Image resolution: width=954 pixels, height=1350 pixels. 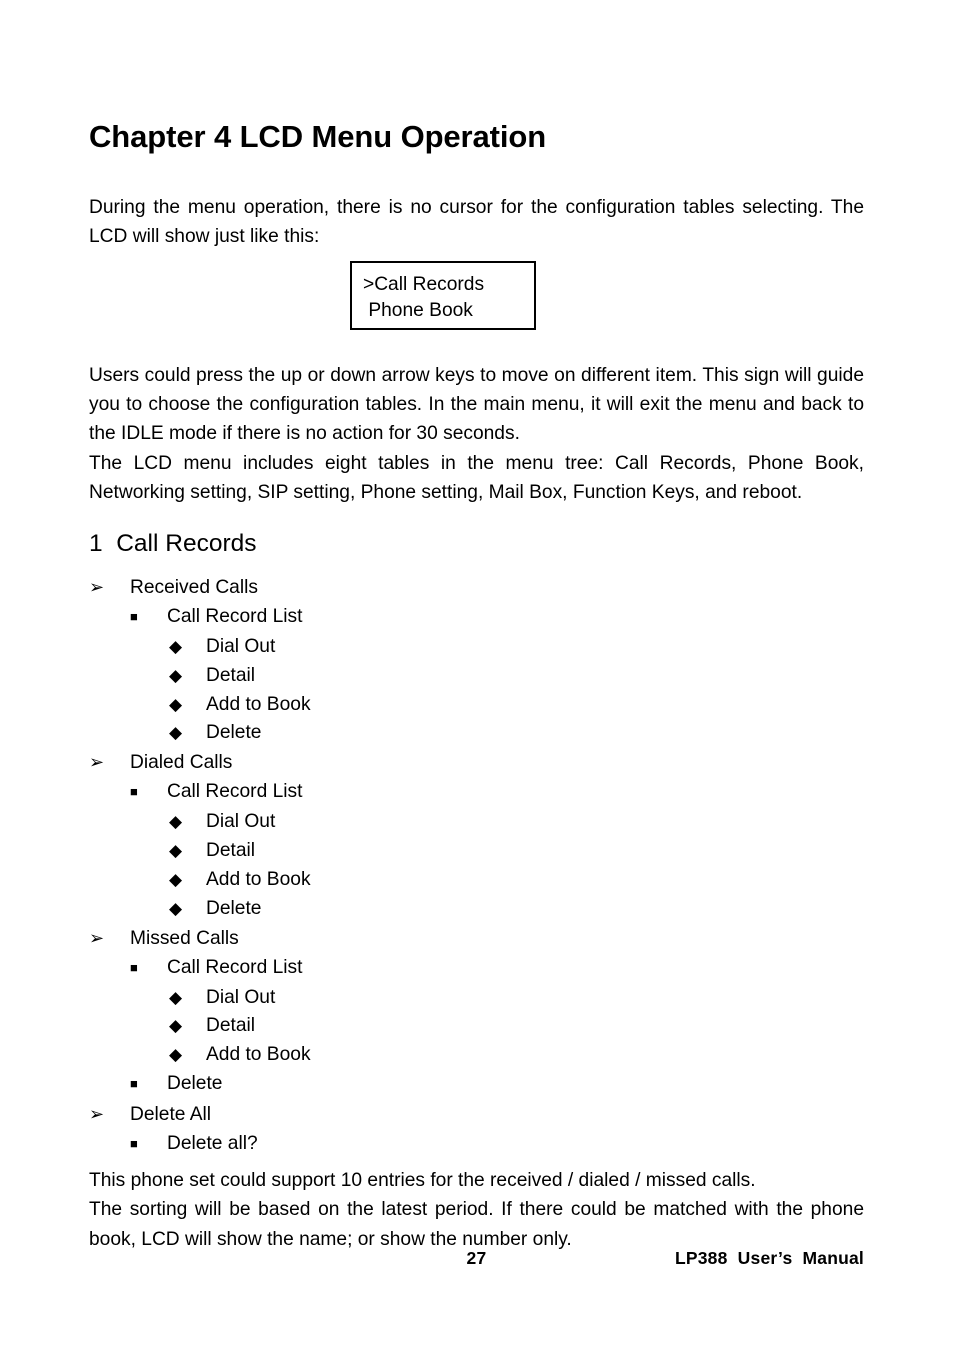 I want to click on lcd-illustration: >Call Records Phone Book, so click(x=476, y=296).